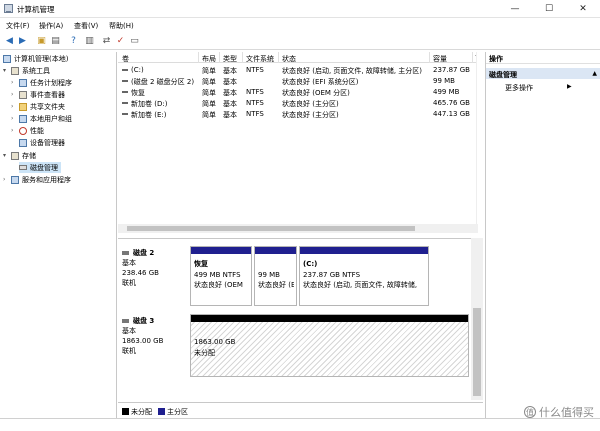  What do you see at coordinates (300, 57) in the screenshot?
I see `volume-table-header: 卷 布局 类型 文件系统 状态 容量 可` at bounding box center [300, 57].